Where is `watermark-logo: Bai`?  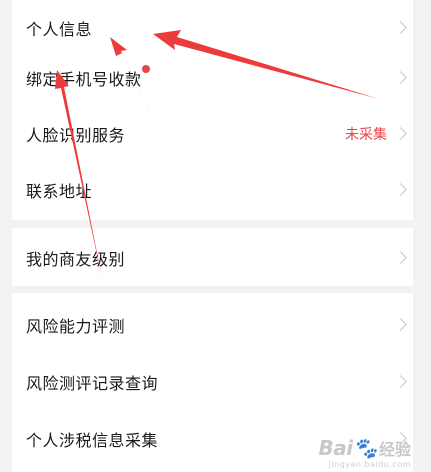 watermark-logo: Bai is located at coordinates (335, 448).